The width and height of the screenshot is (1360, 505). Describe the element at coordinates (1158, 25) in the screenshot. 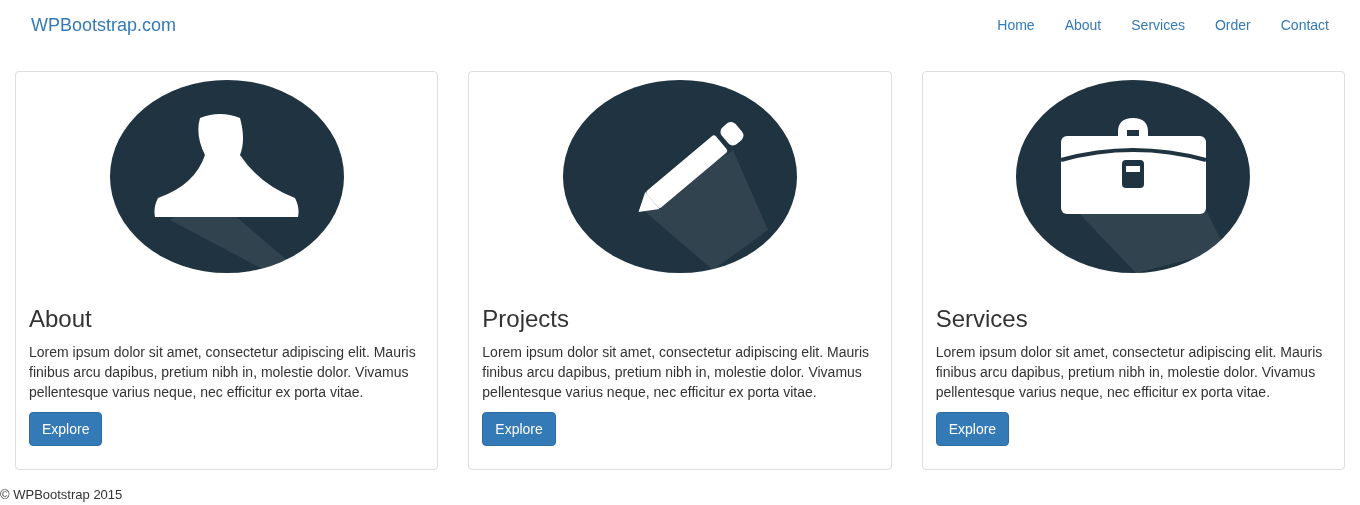

I see `nav-link: Services` at that location.